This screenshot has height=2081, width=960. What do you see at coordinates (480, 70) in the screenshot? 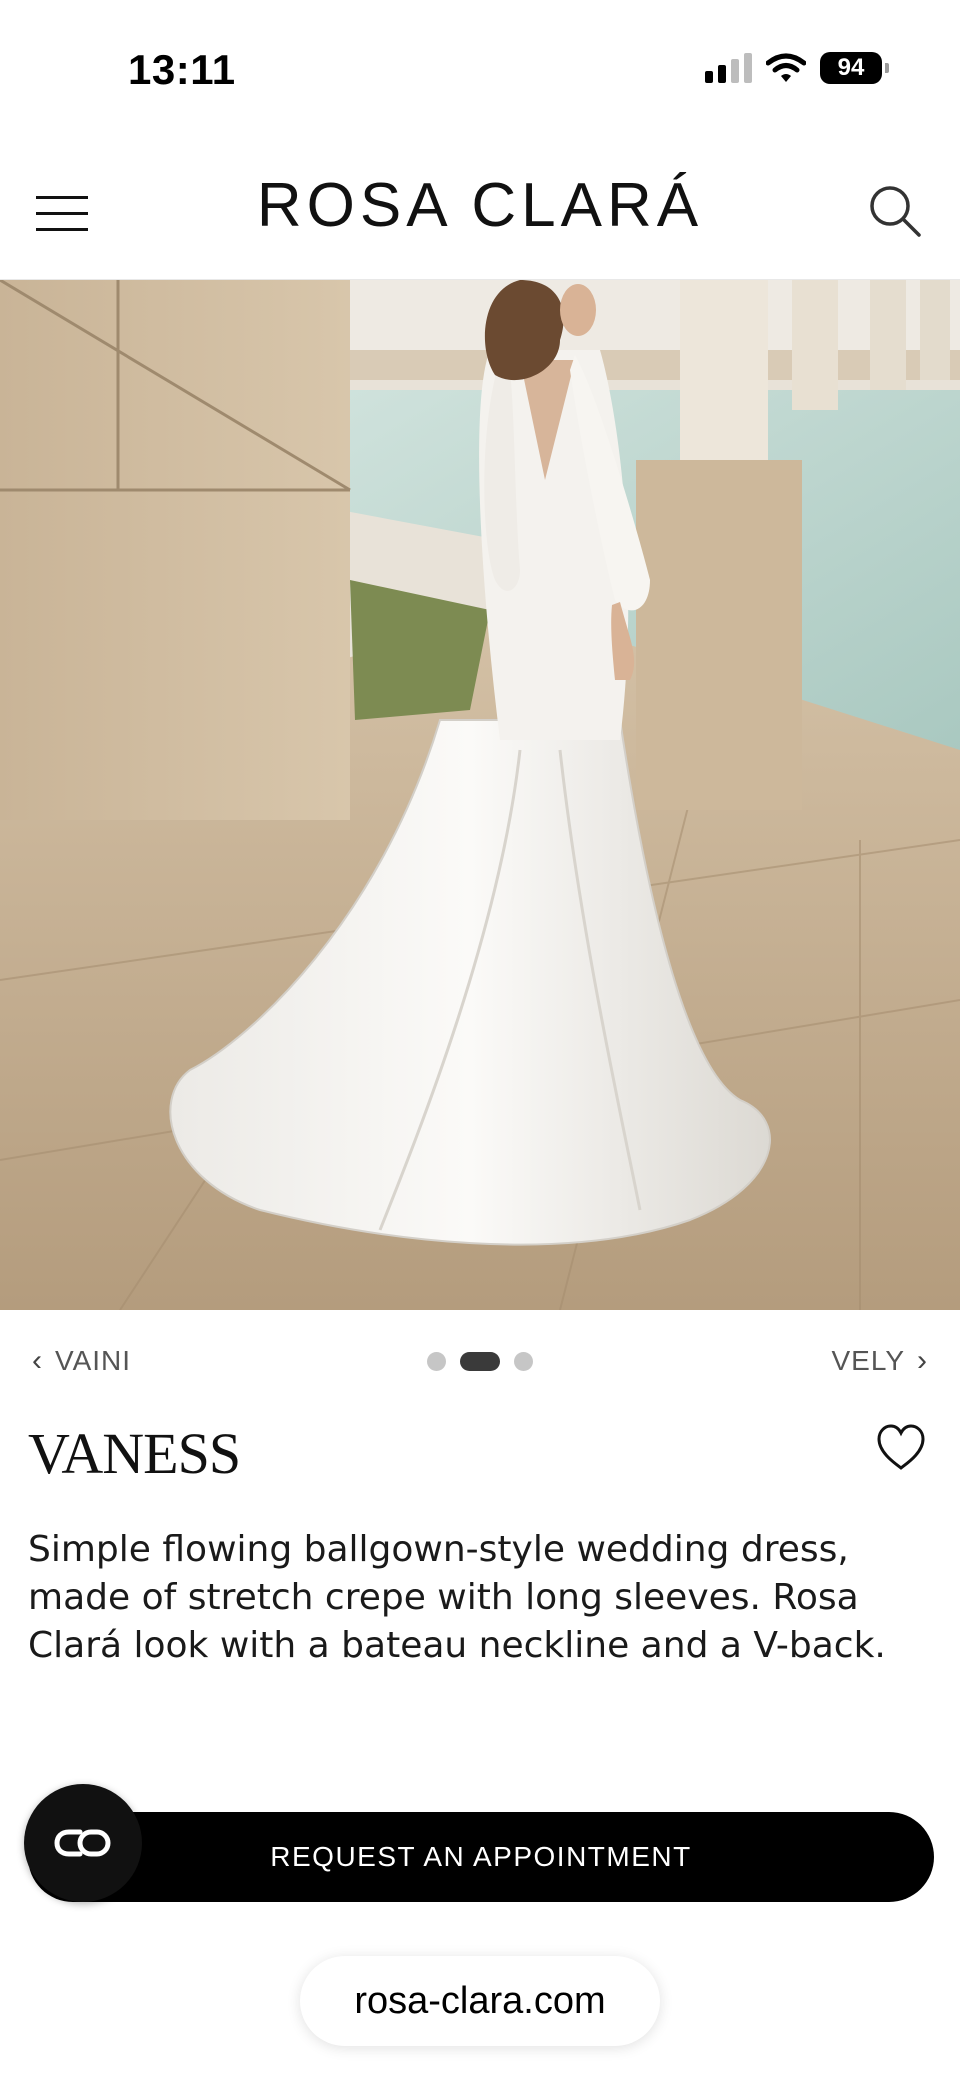
I see `status-bar: 13:11 94` at bounding box center [480, 70].